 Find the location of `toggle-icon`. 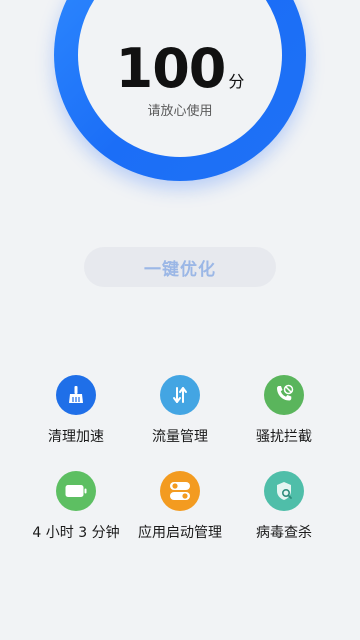

toggle-icon is located at coordinates (180, 491).